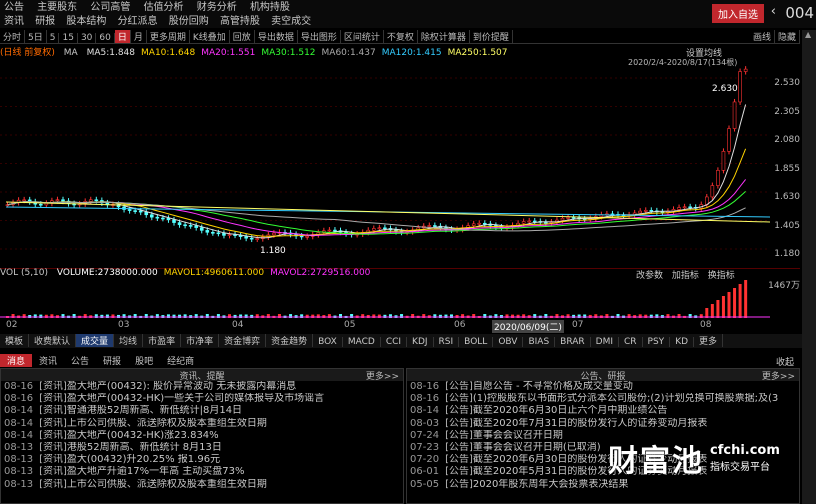  I want to click on submenu-item: 股本结构, so click(86, 21).